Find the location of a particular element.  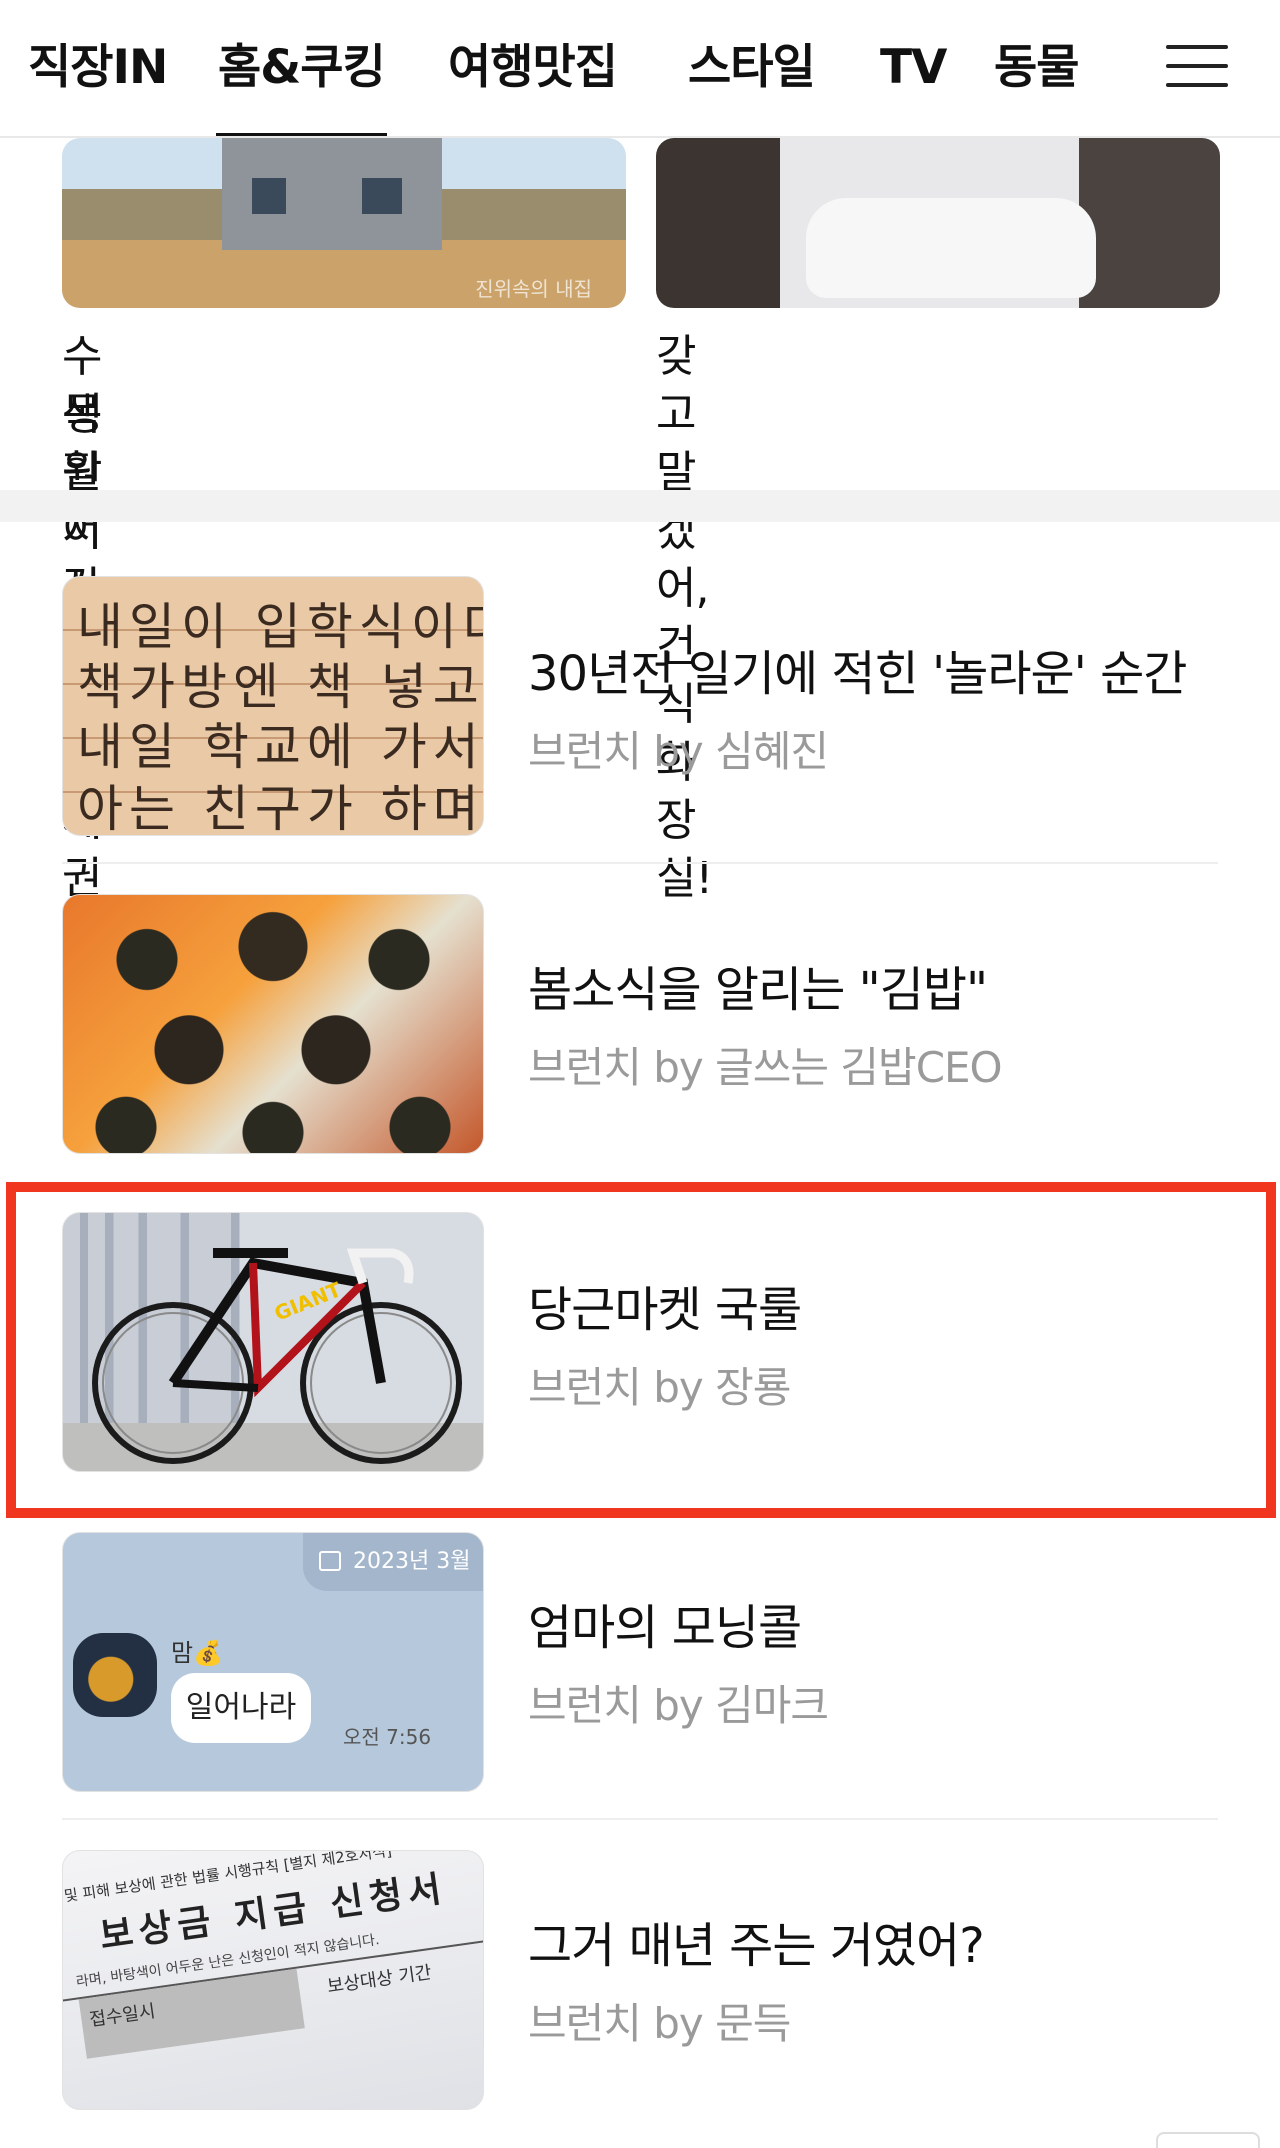

list-item: GIANT 당근마켓 국룰 브런치 by 장룡 is located at coordinates (640, 1372).